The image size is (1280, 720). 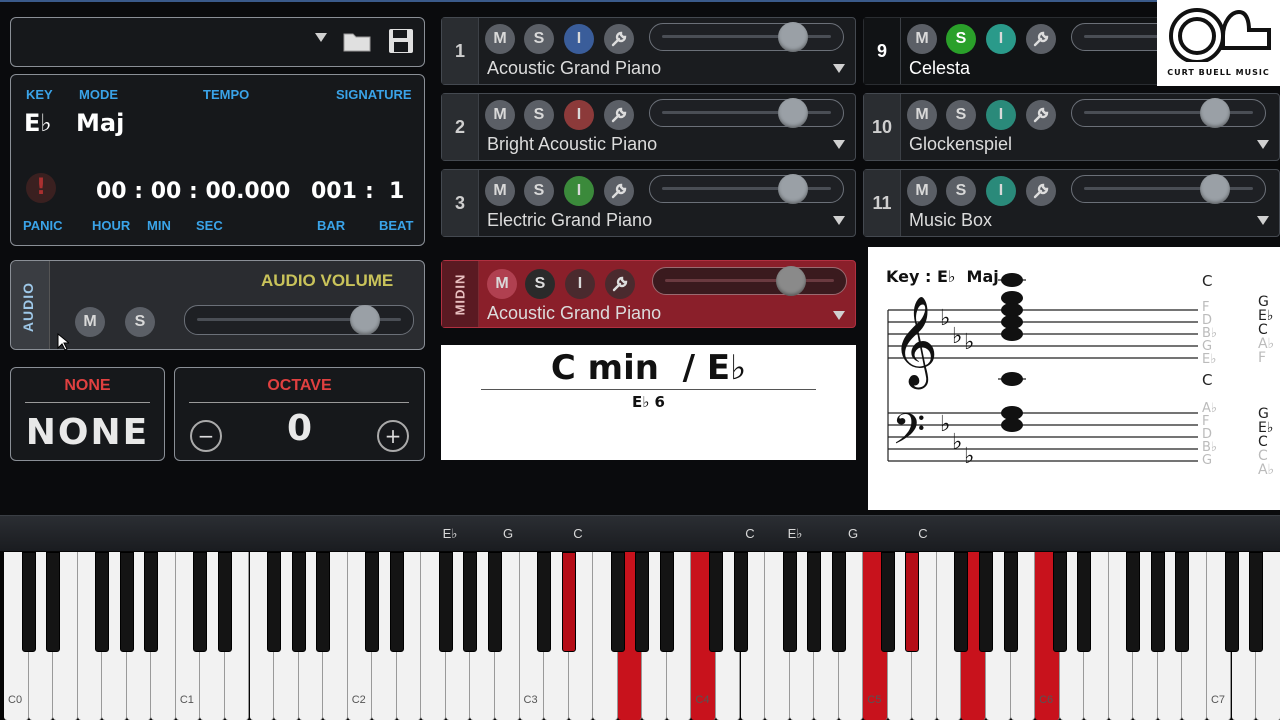 What do you see at coordinates (38, 123) in the screenshot?
I see `key-value: E♭` at bounding box center [38, 123].